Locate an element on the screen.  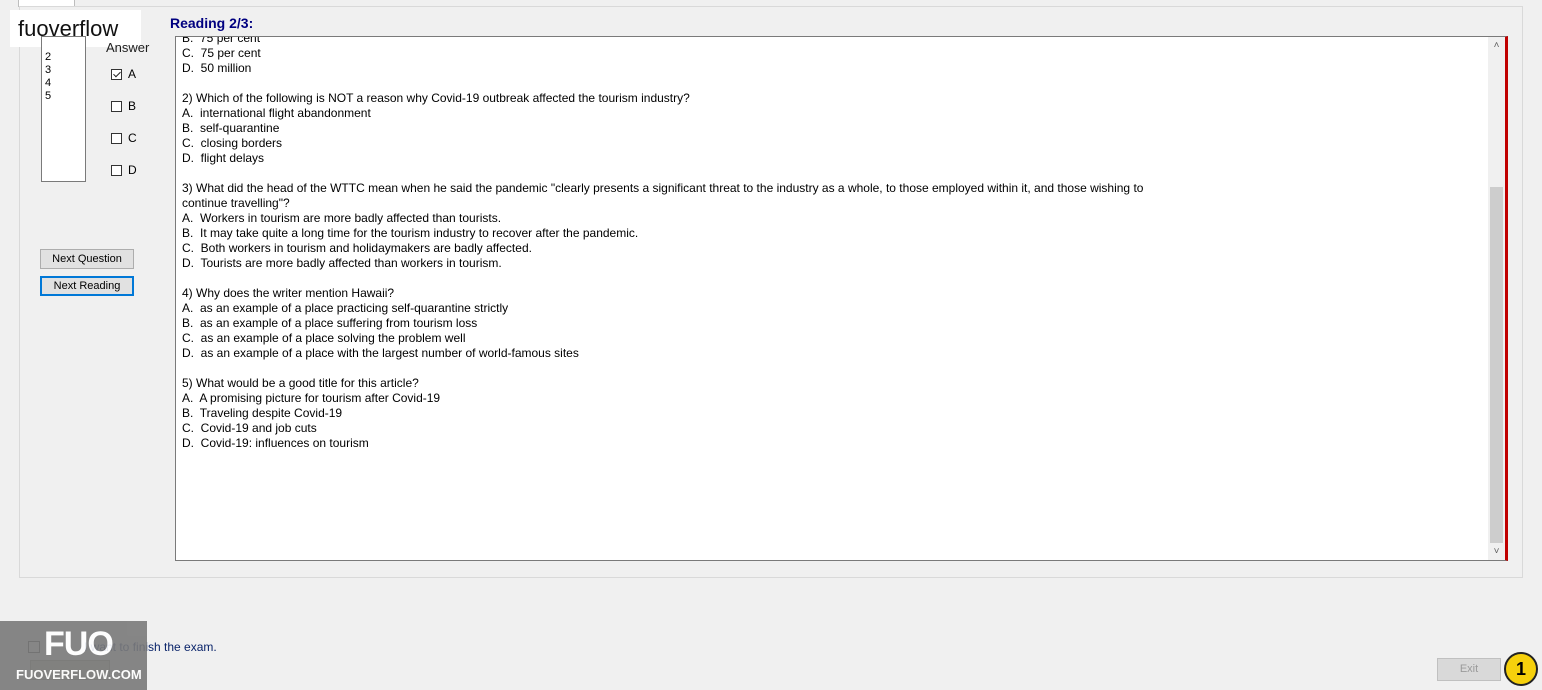
reading-scrollbar: ˄ ˅ is located at coordinates (1496, 298).